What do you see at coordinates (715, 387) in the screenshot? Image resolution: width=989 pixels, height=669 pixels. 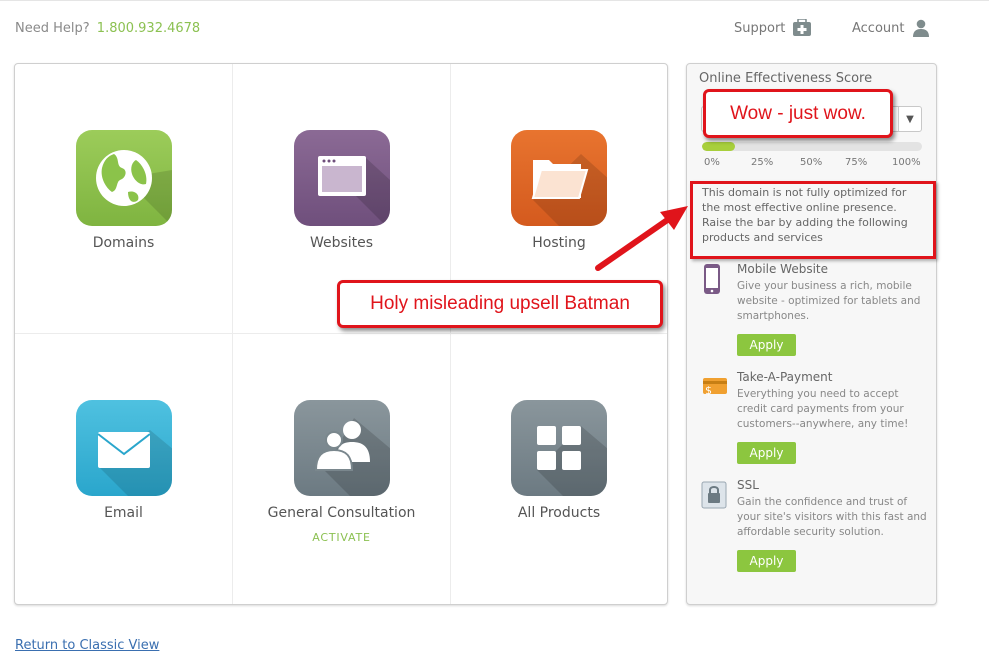 I see `credit-card-icon: $` at bounding box center [715, 387].